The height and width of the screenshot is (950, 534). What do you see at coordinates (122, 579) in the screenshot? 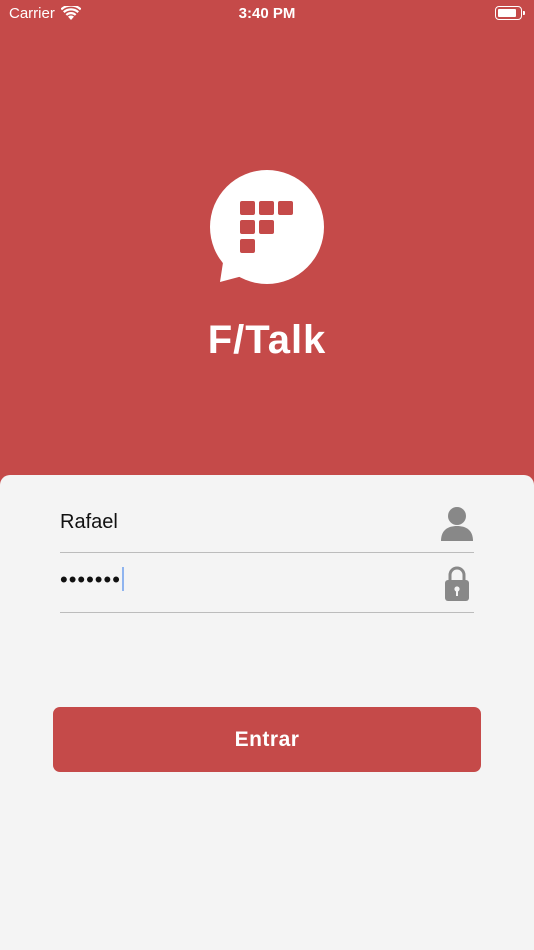
I see `text-caret` at bounding box center [122, 579].